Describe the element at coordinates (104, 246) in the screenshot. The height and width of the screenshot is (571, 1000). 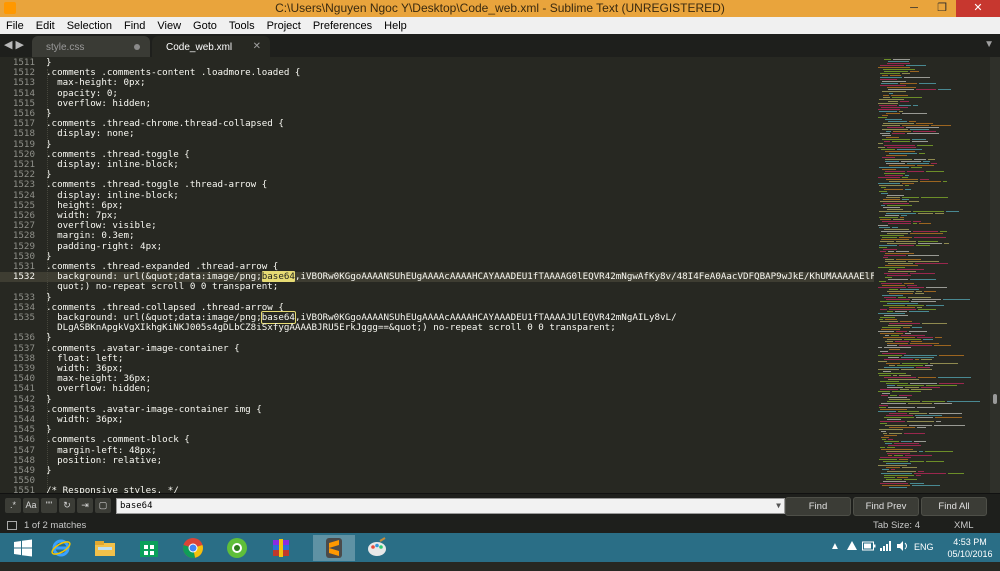
I see `code-text: padding-right: 4px;` at that location.